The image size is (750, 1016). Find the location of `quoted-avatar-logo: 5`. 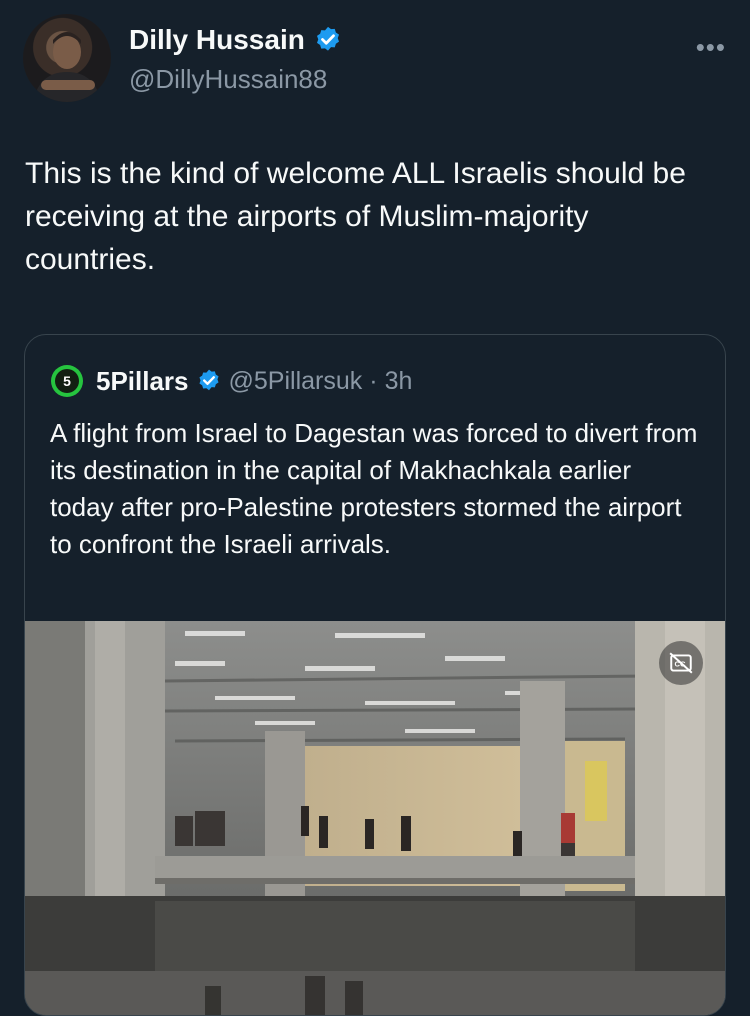

quoted-avatar-logo: 5 is located at coordinates (67, 381).